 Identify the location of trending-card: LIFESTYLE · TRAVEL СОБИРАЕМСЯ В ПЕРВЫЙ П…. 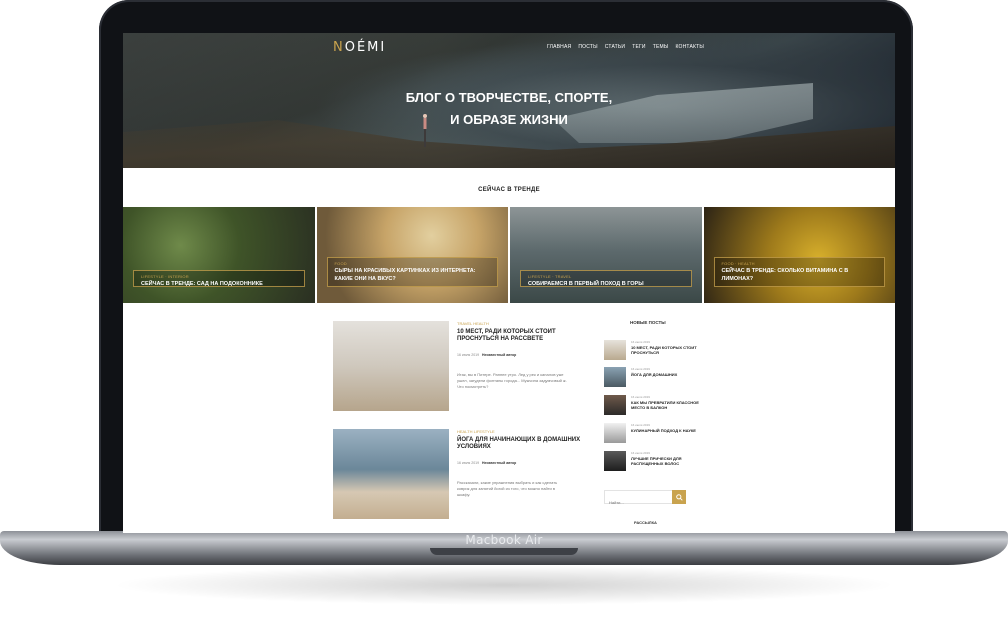
(606, 255).